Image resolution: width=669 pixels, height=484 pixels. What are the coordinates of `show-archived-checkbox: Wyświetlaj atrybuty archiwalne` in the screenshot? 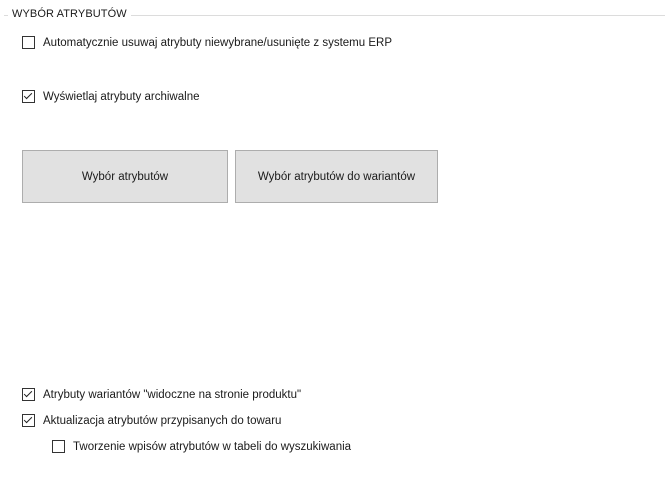 It's located at (110, 96).